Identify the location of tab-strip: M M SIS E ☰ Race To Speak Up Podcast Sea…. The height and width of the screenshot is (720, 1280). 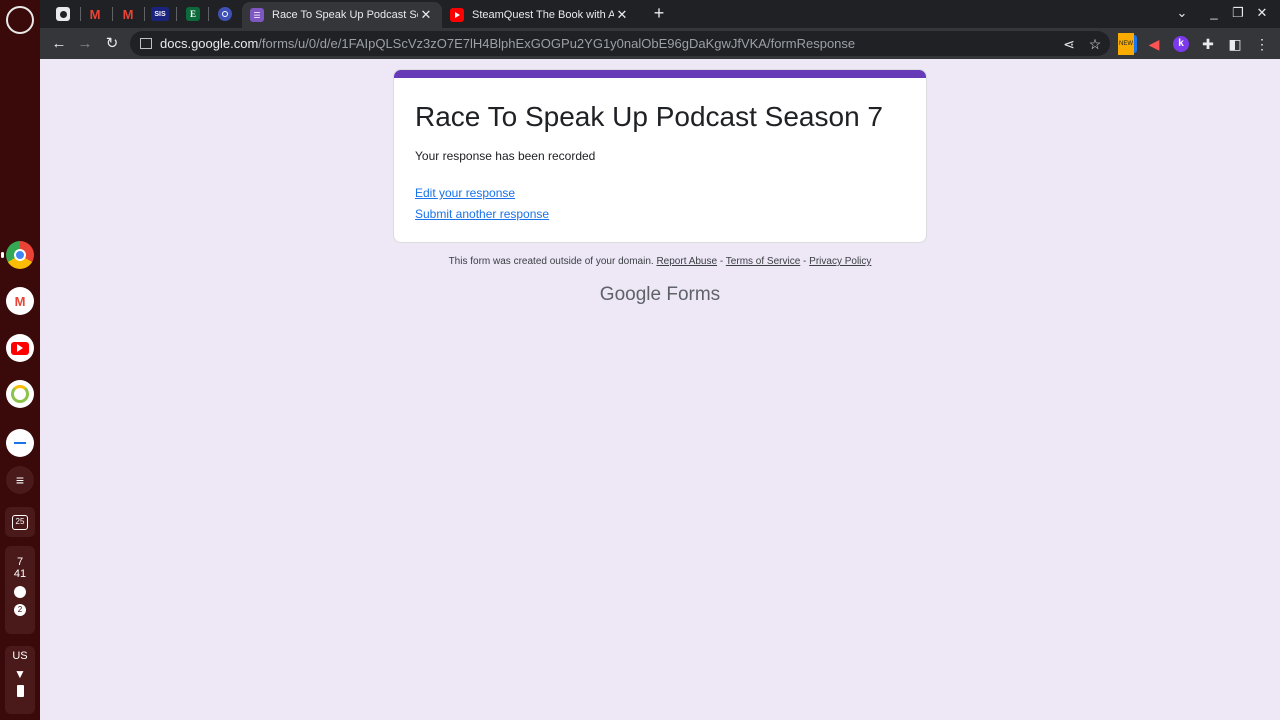
(660, 14).